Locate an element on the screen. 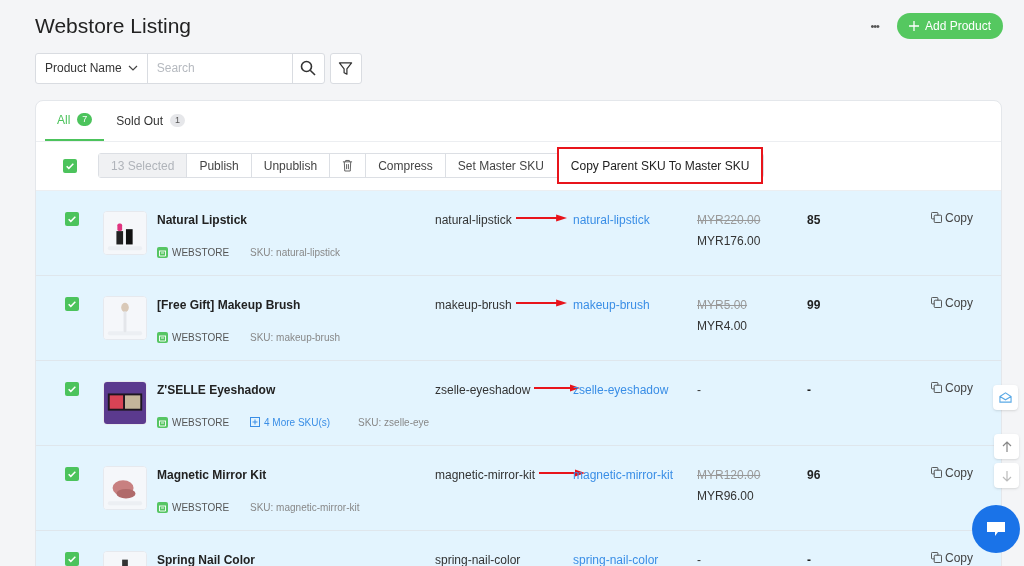 Image resolution: width=1024 pixels, height=566 pixels. chat-button is located at coordinates (996, 529).